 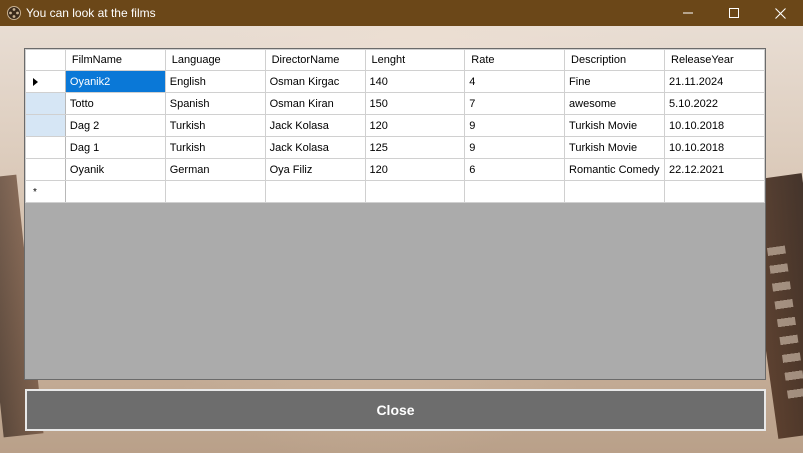 I want to click on table-cell: Osman Kirgac, so click(x=315, y=81).